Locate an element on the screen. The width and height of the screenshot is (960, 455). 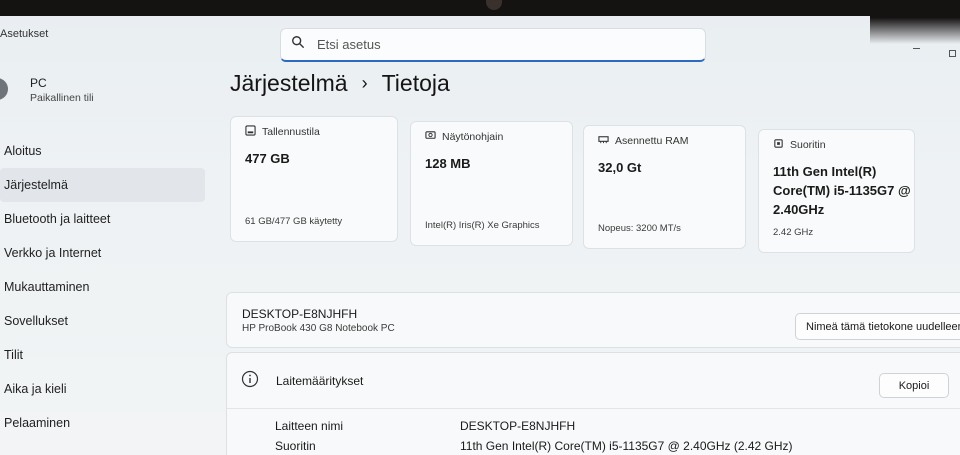
cpu-title: Suoritin is located at coordinates (808, 145).